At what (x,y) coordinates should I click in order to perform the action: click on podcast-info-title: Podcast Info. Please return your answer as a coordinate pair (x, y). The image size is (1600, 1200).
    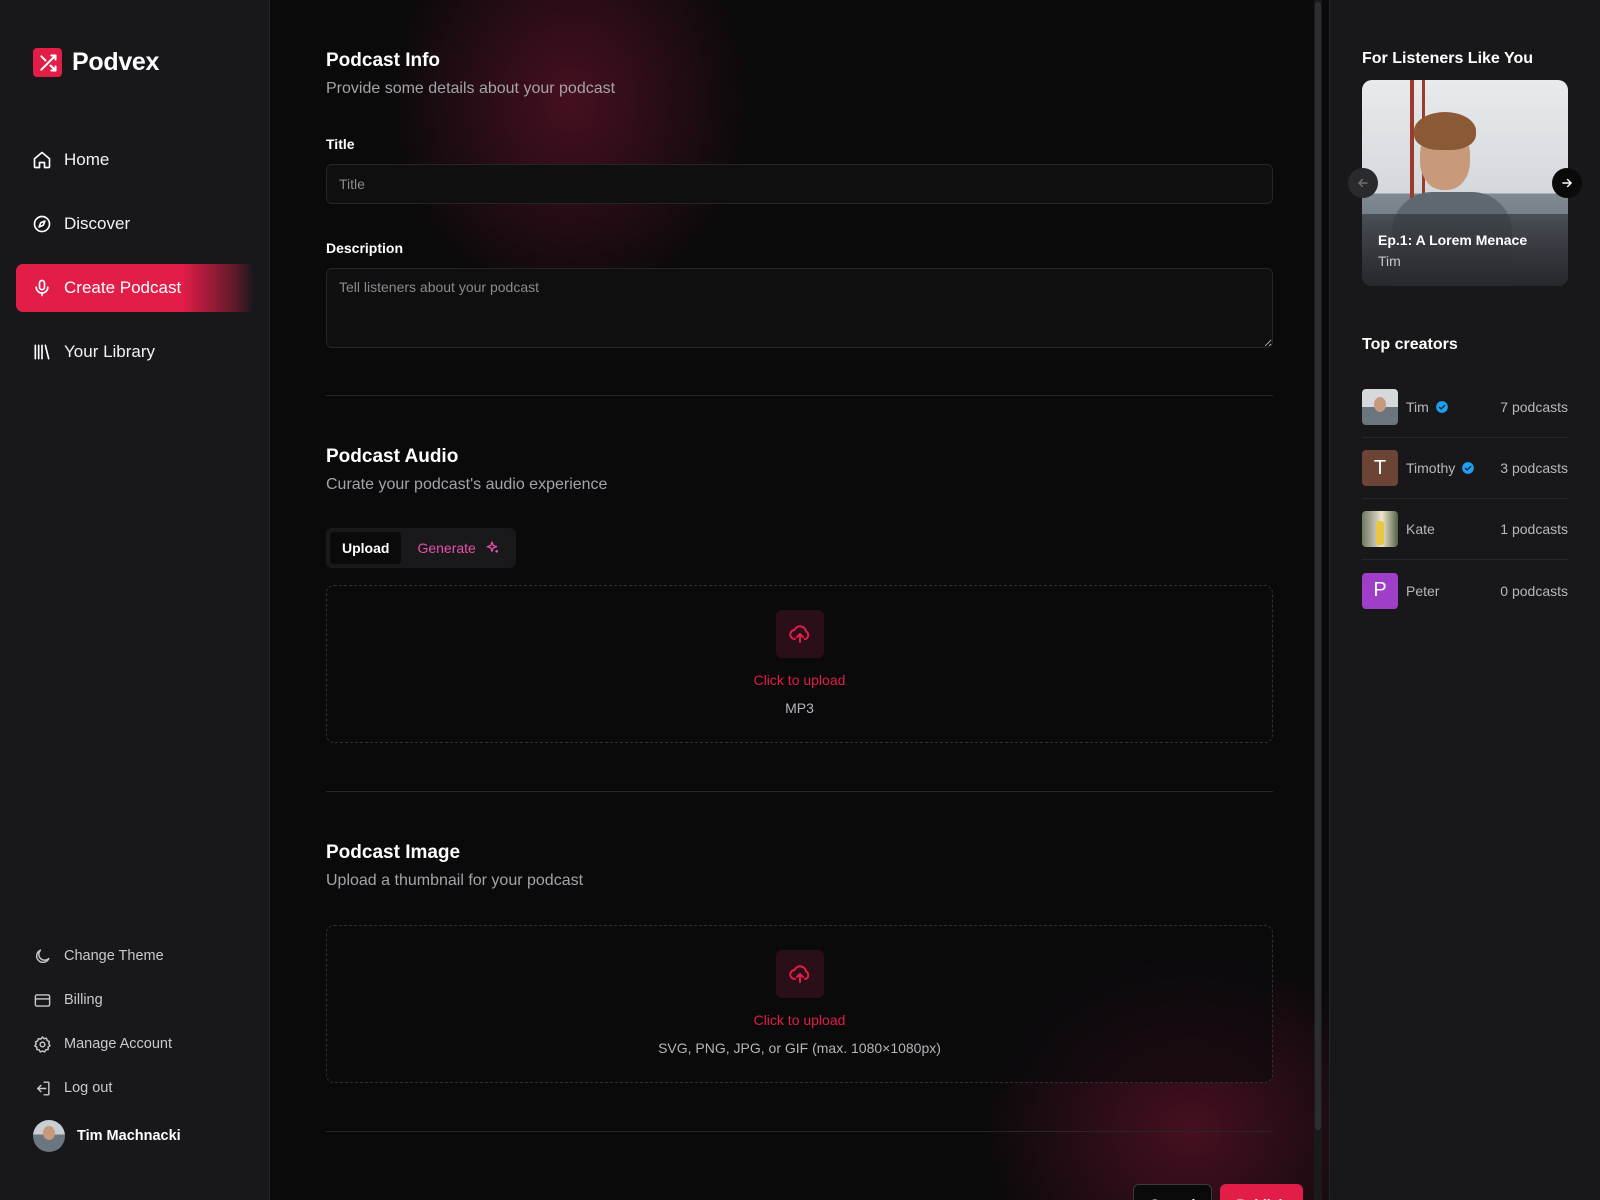
    Looking at the image, I should click on (383, 60).